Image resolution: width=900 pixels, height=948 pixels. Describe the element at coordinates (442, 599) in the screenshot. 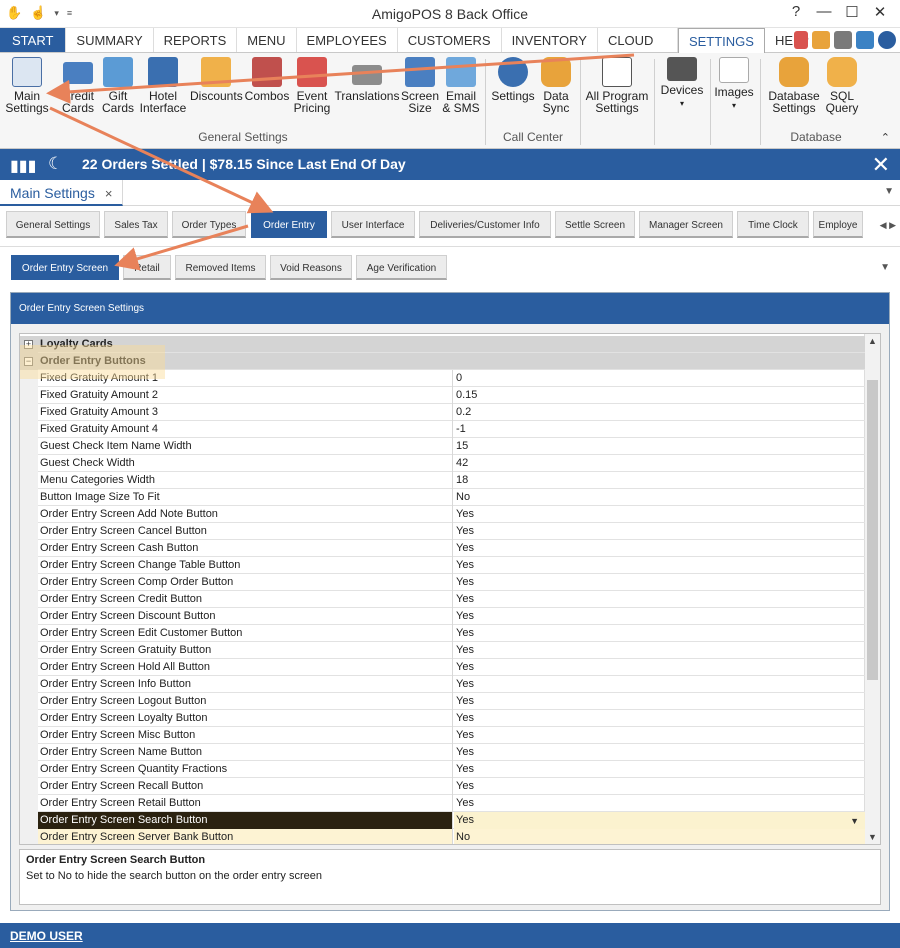

I see `property-row: Order Entry Screen Credit Button Yes` at that location.